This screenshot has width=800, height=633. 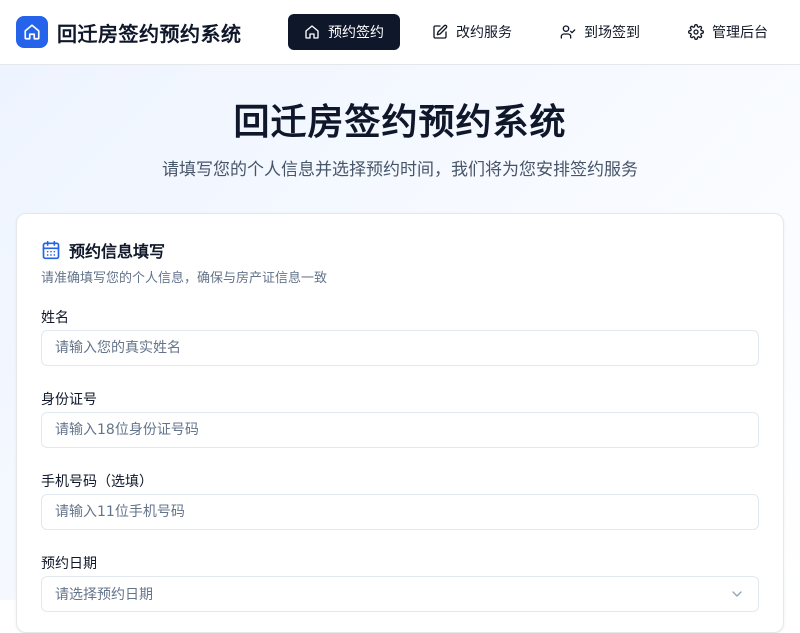 What do you see at coordinates (484, 33) in the screenshot?
I see `nav-item-label: 改约服务` at bounding box center [484, 33].